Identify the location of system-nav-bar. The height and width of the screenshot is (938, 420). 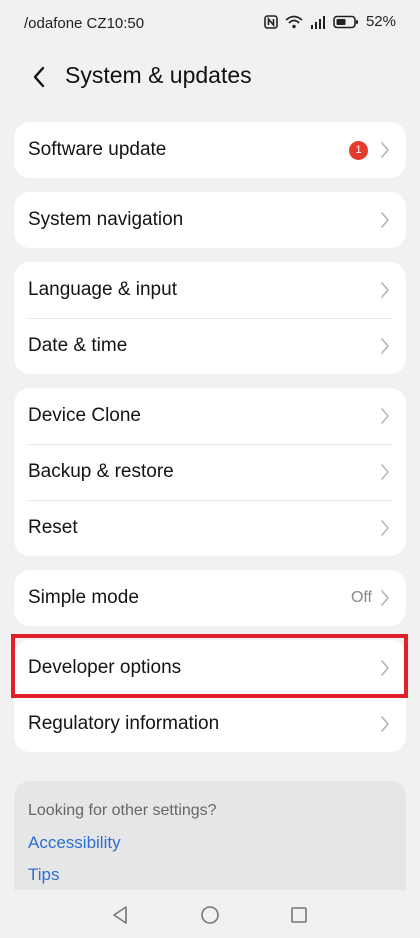
(210, 914).